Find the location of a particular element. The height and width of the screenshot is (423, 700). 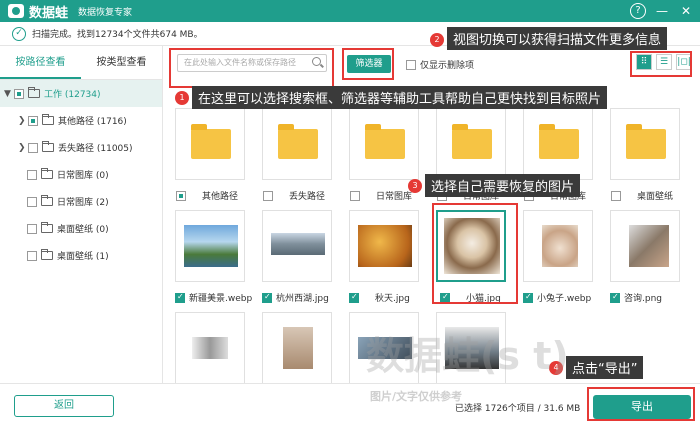

callout-number-3: 3 is located at coordinates (415, 186).